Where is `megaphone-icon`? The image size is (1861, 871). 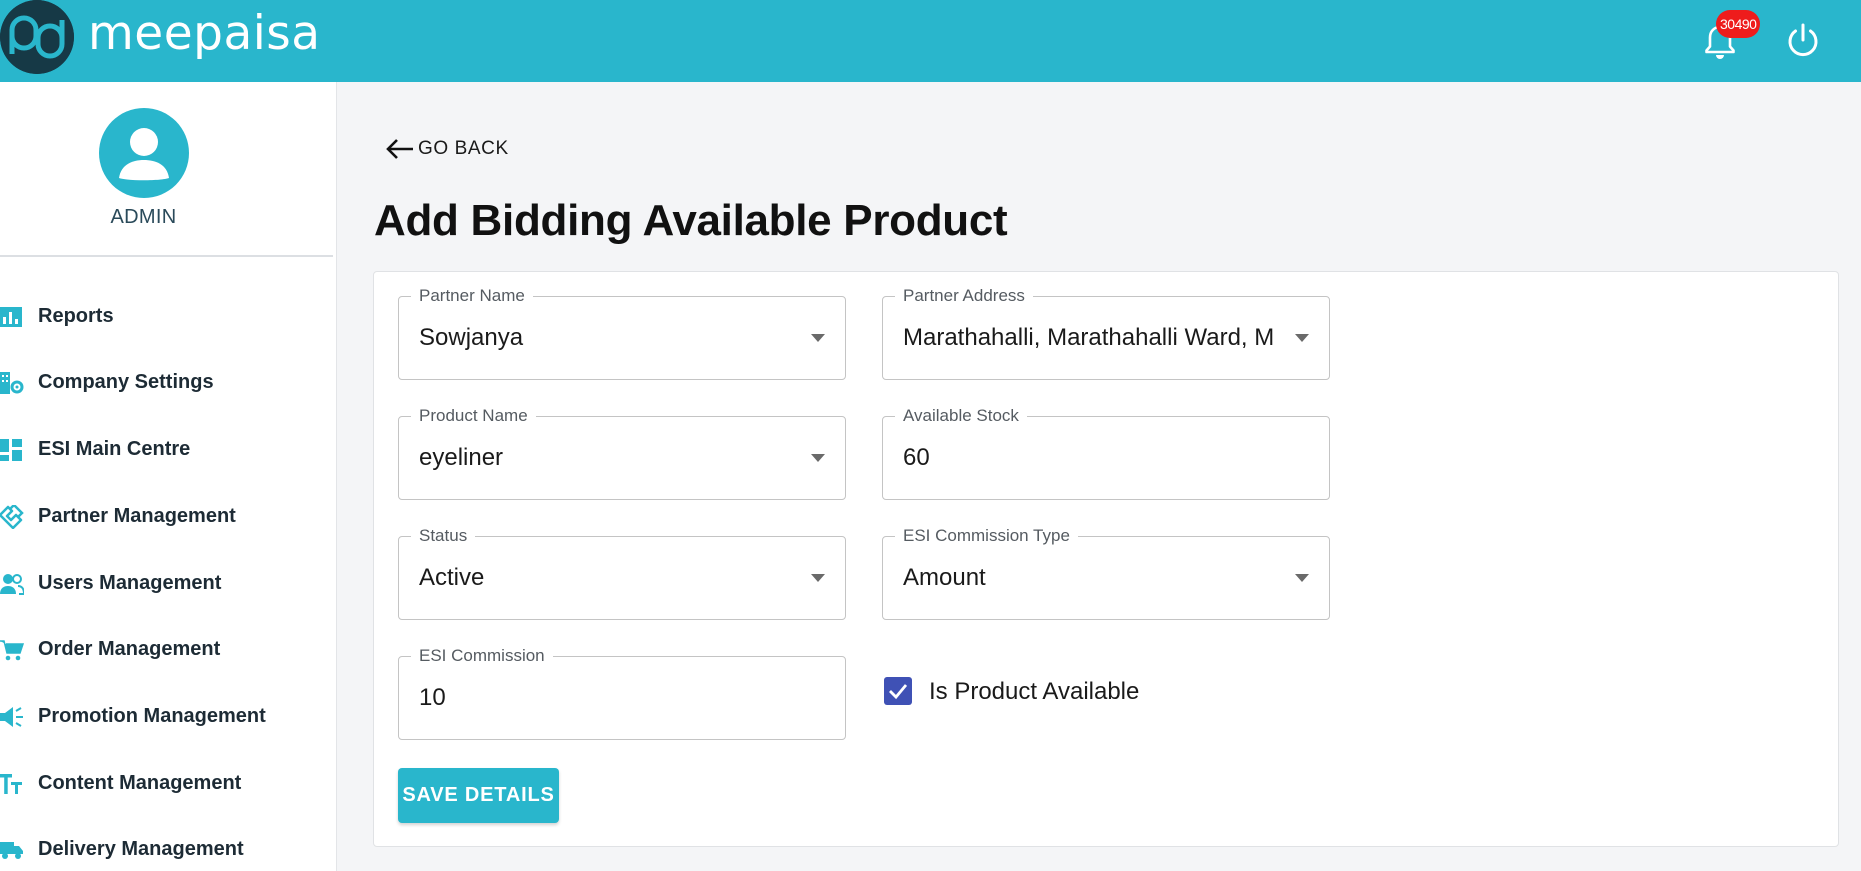 megaphone-icon is located at coordinates (11, 717).